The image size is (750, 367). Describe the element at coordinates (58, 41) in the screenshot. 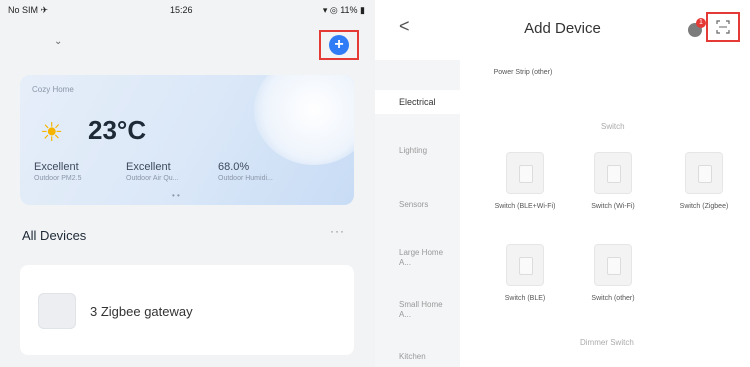

I see `chevron-down-icon: ⌄` at that location.